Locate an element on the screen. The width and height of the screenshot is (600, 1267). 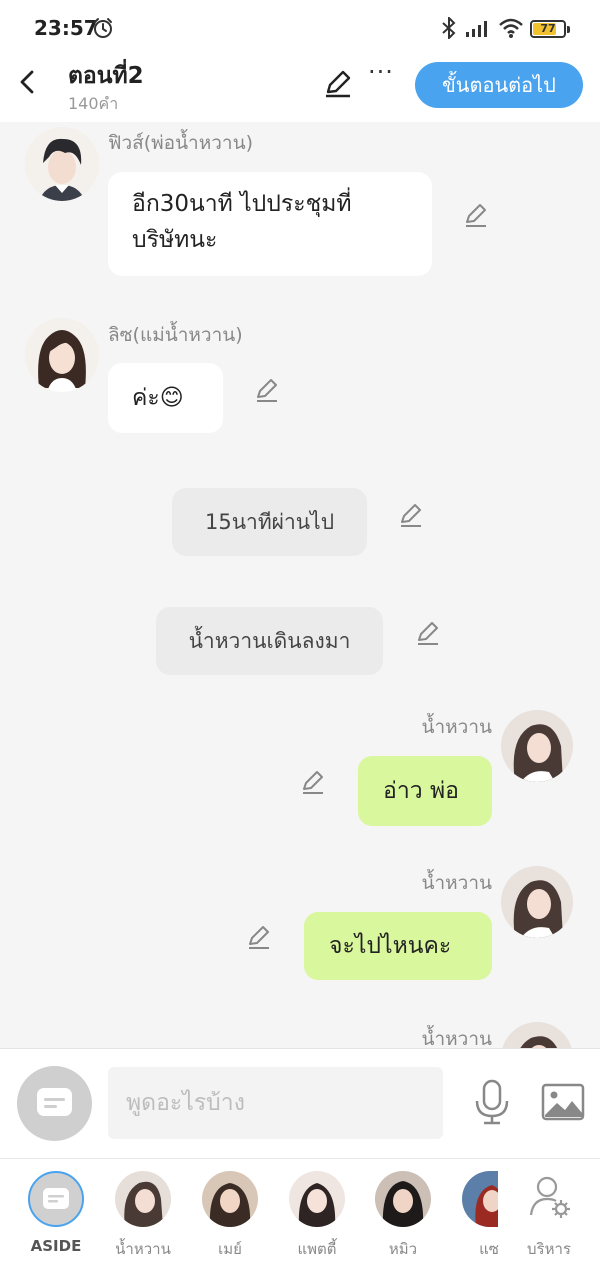
status-bar: 23:57 77 is located at coordinates (300, 28).